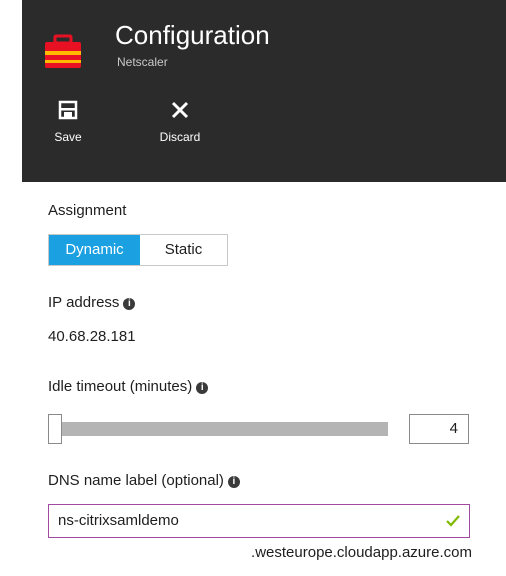  I want to click on left-edge, so click(11, 288).